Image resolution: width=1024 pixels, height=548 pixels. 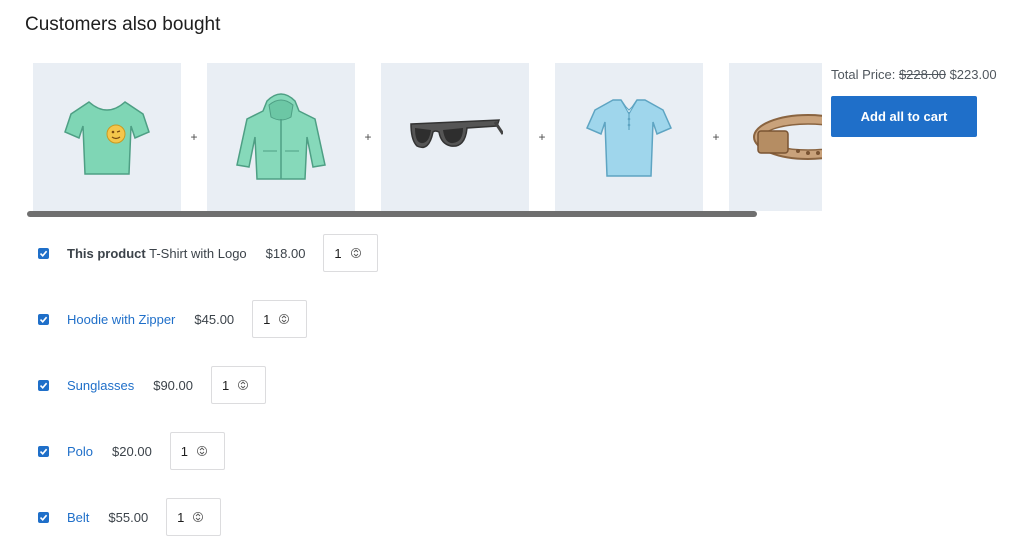 I want to click on list-item: Polo $20.00 1, so click(x=131, y=451).